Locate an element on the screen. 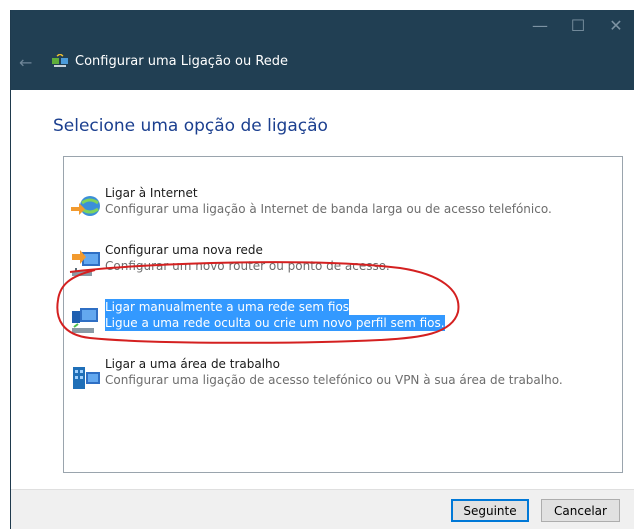  option-title: Ligar a uma área de trabalho is located at coordinates (193, 364).